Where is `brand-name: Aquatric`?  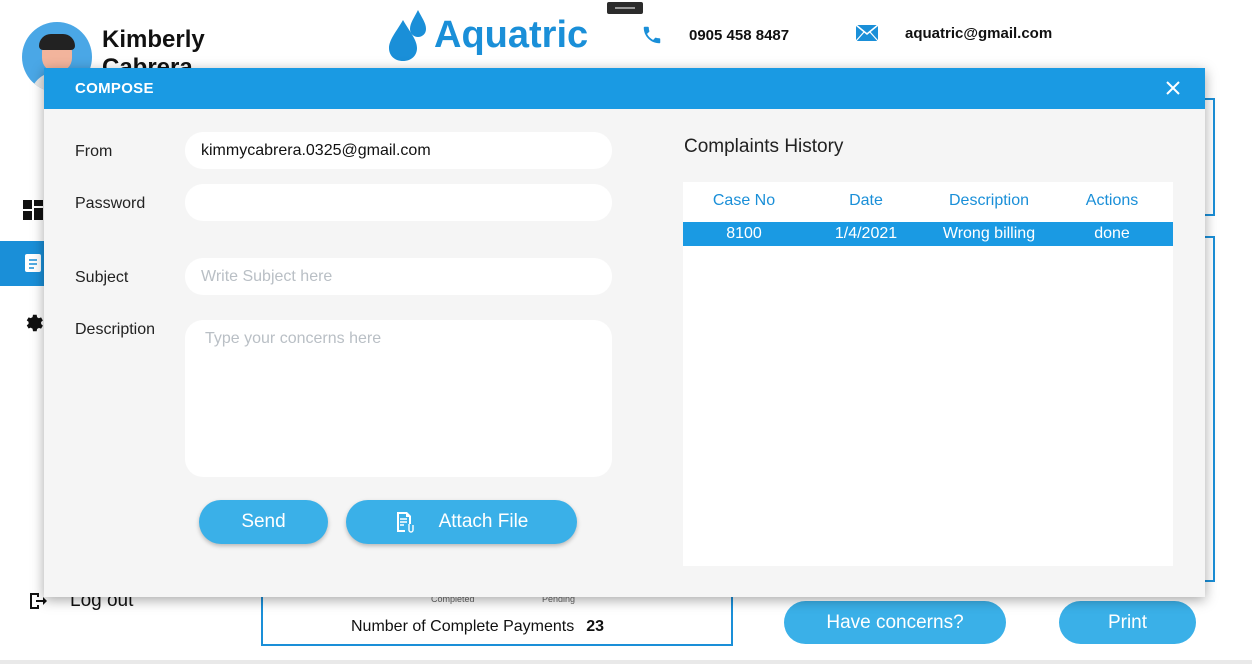 brand-name: Aquatric is located at coordinates (511, 34).